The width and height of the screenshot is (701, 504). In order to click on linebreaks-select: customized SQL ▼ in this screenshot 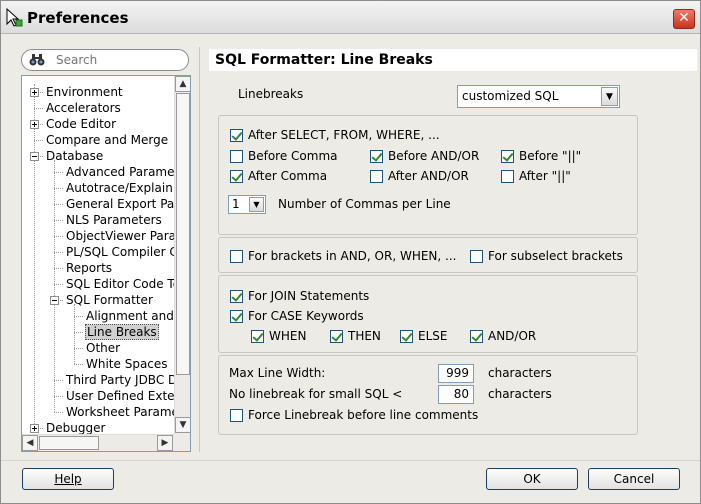, I will do `click(538, 96)`.